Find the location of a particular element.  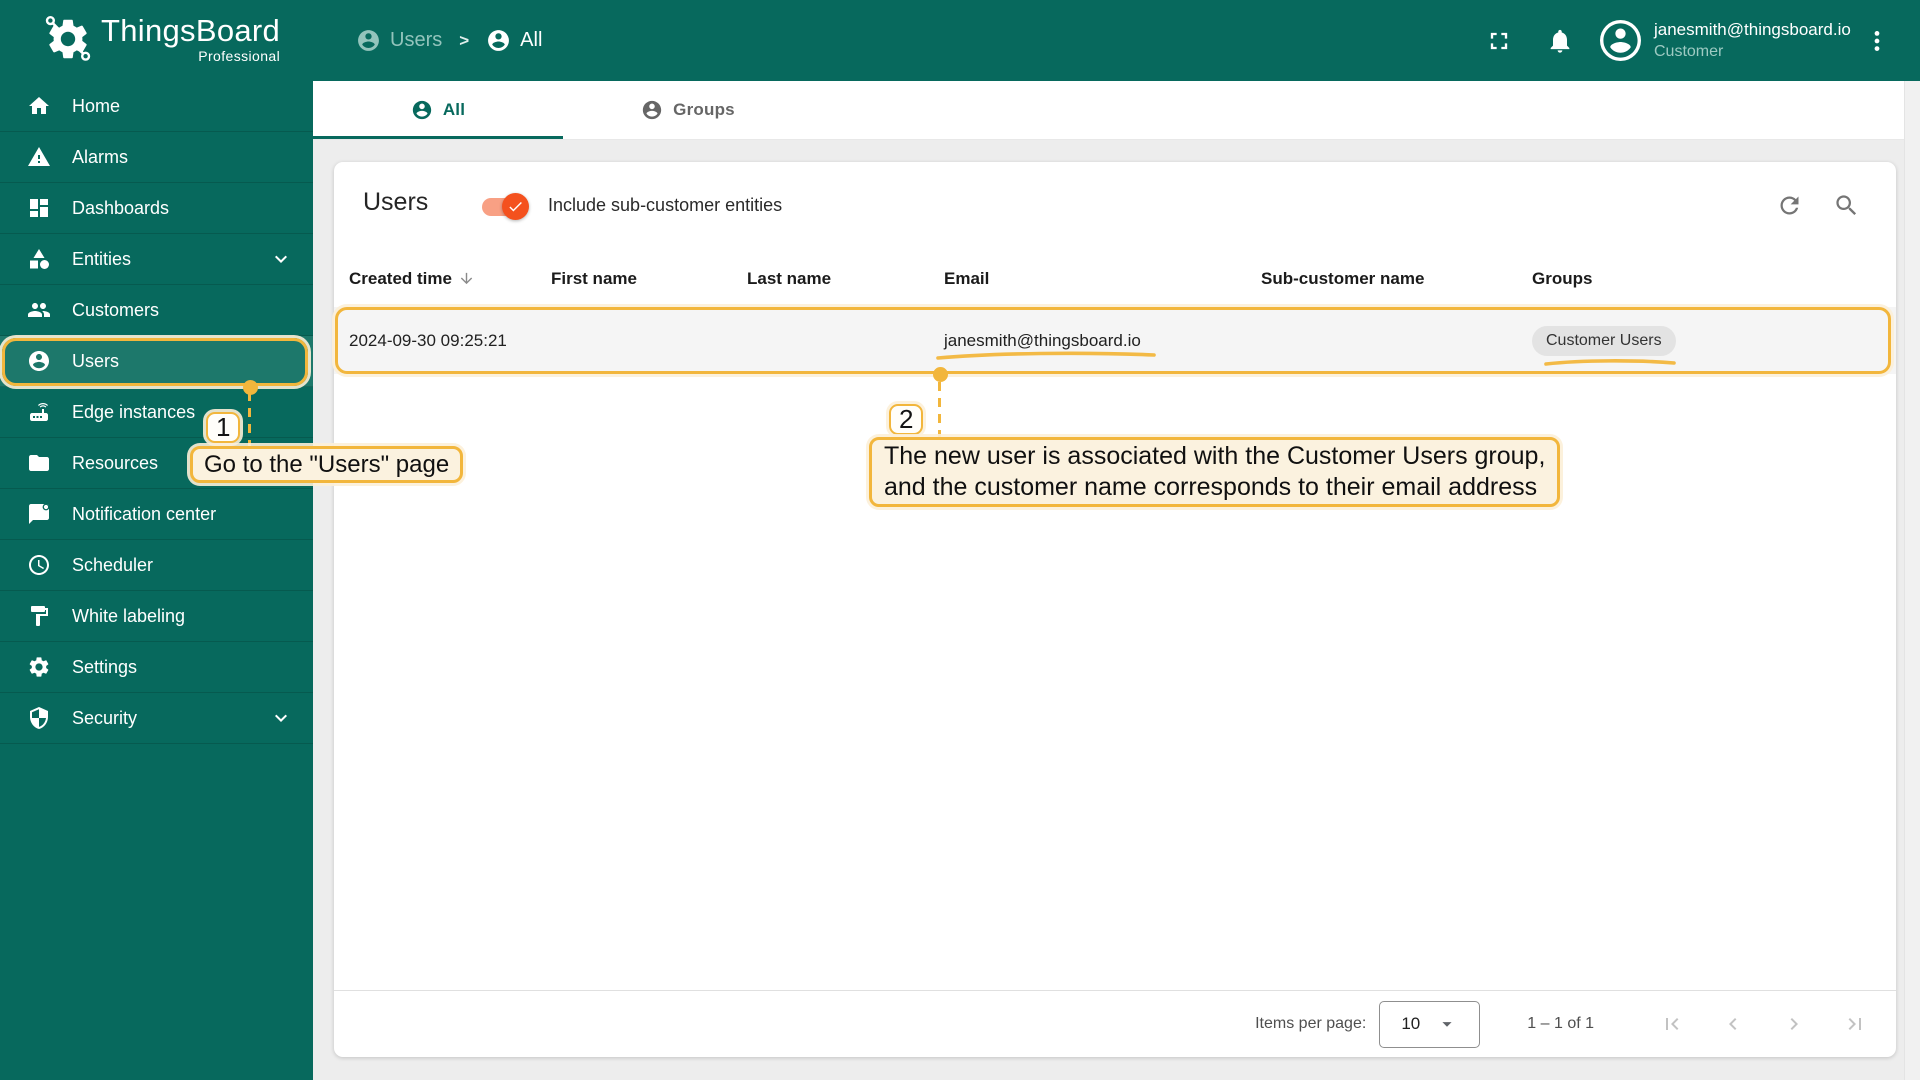

sidebar-item-label: Scheduler is located at coordinates (113, 564).